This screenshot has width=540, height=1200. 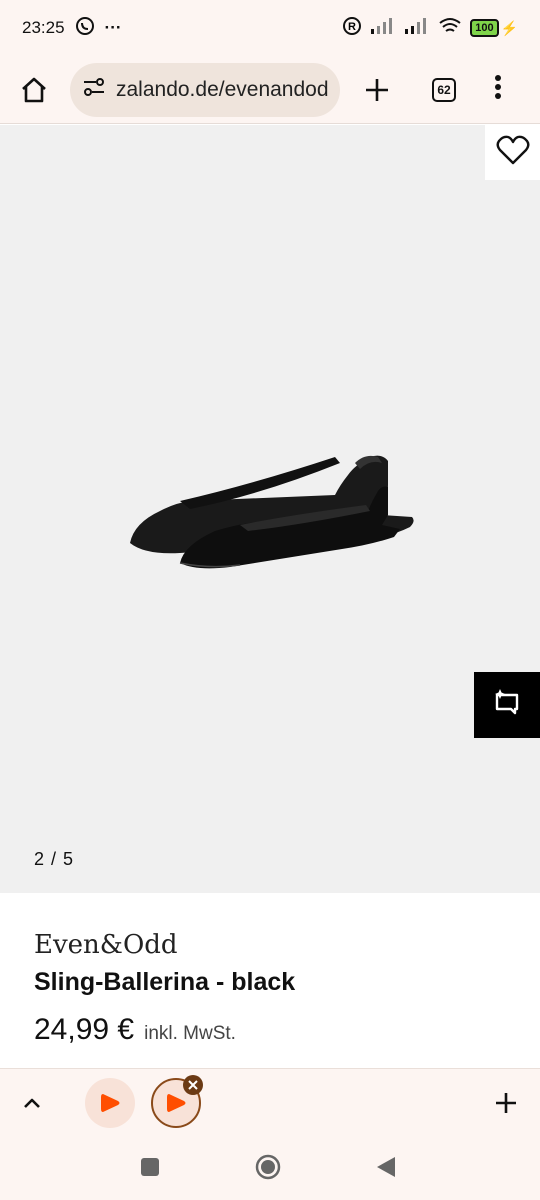 What do you see at coordinates (84, 1029) in the screenshot?
I see `price: 24,99 €` at bounding box center [84, 1029].